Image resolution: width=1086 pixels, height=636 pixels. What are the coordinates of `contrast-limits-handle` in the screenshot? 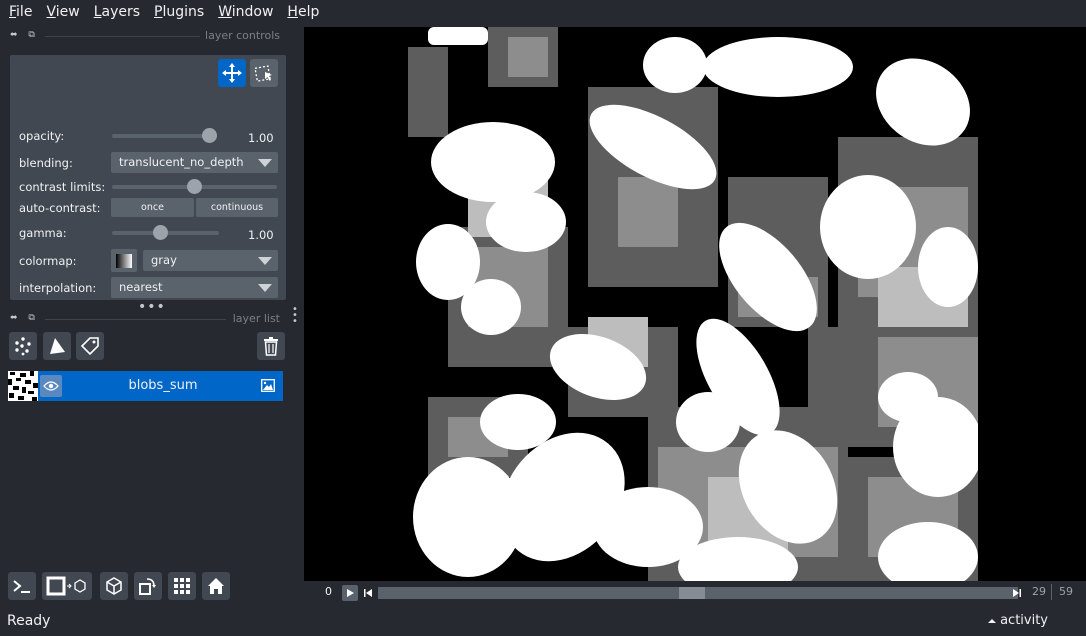 It's located at (194, 186).